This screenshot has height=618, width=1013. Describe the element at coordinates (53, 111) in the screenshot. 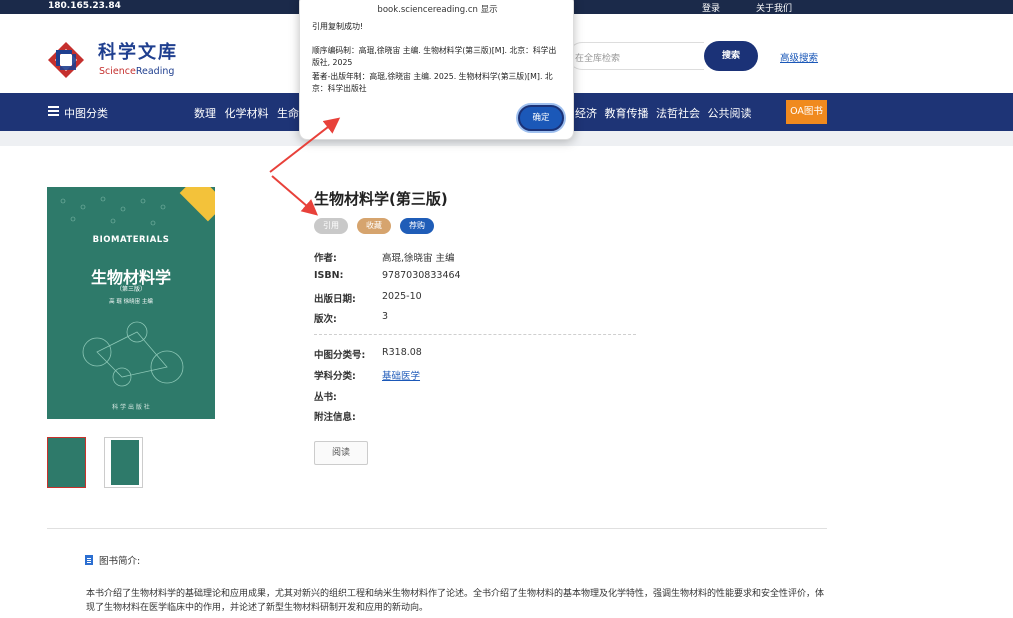

I see `menu-icon` at that location.